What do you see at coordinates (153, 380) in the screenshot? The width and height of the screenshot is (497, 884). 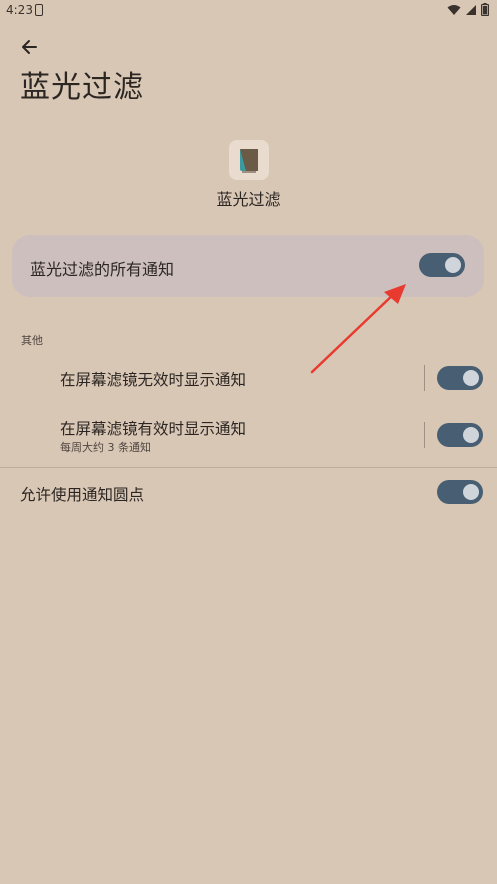 I see `row-title: 在屏幕滤镜无效时显示通知` at bounding box center [153, 380].